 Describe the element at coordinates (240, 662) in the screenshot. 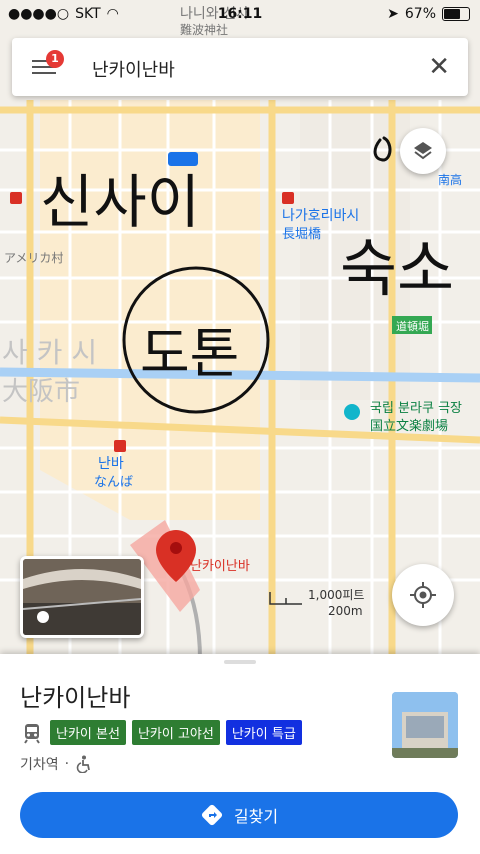

I see `sheet-handle` at that location.